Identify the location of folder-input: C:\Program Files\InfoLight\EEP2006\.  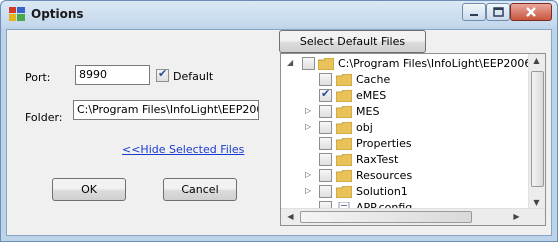
(166, 110).